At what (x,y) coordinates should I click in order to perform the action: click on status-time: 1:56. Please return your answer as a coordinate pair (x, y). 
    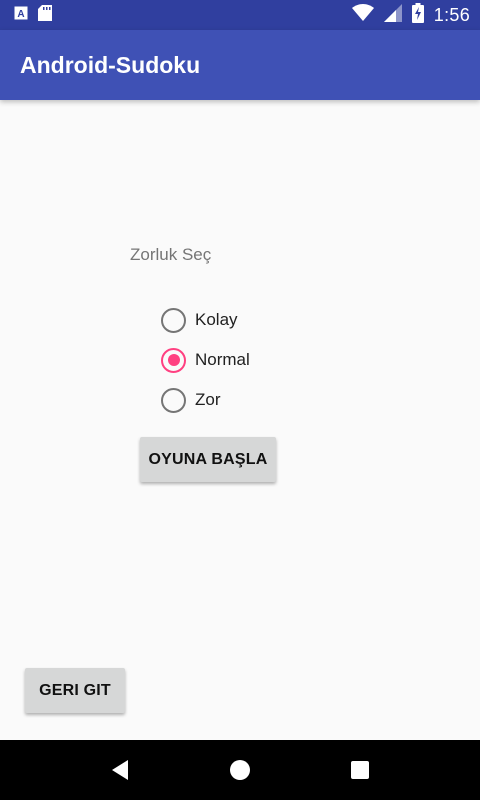
    Looking at the image, I should click on (451, 14).